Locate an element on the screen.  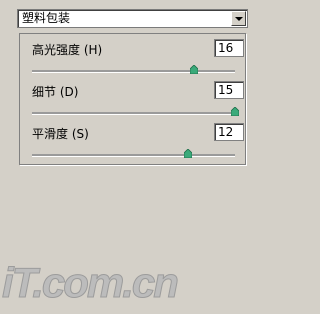
watermark-logo: iT.com.cn is located at coordinates (91, 283).